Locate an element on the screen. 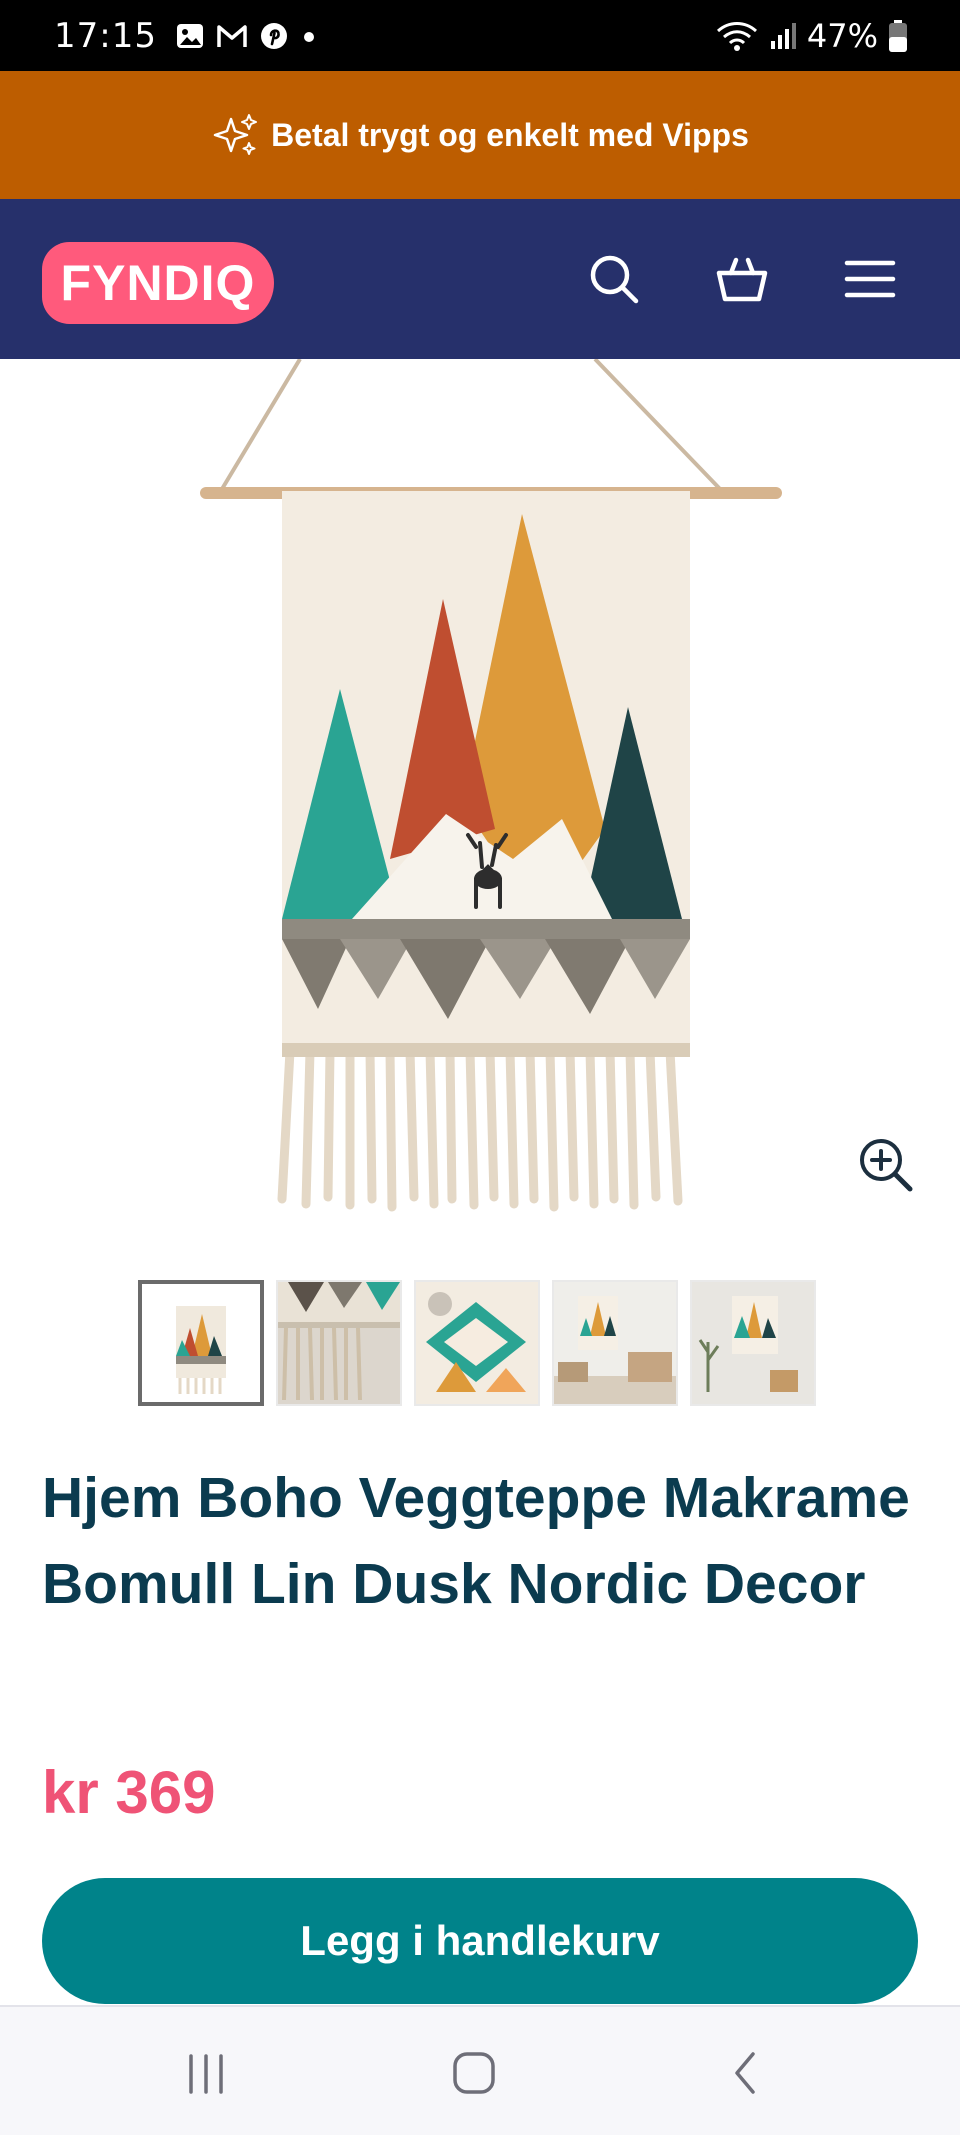  battery-icon is located at coordinates (898, 35).